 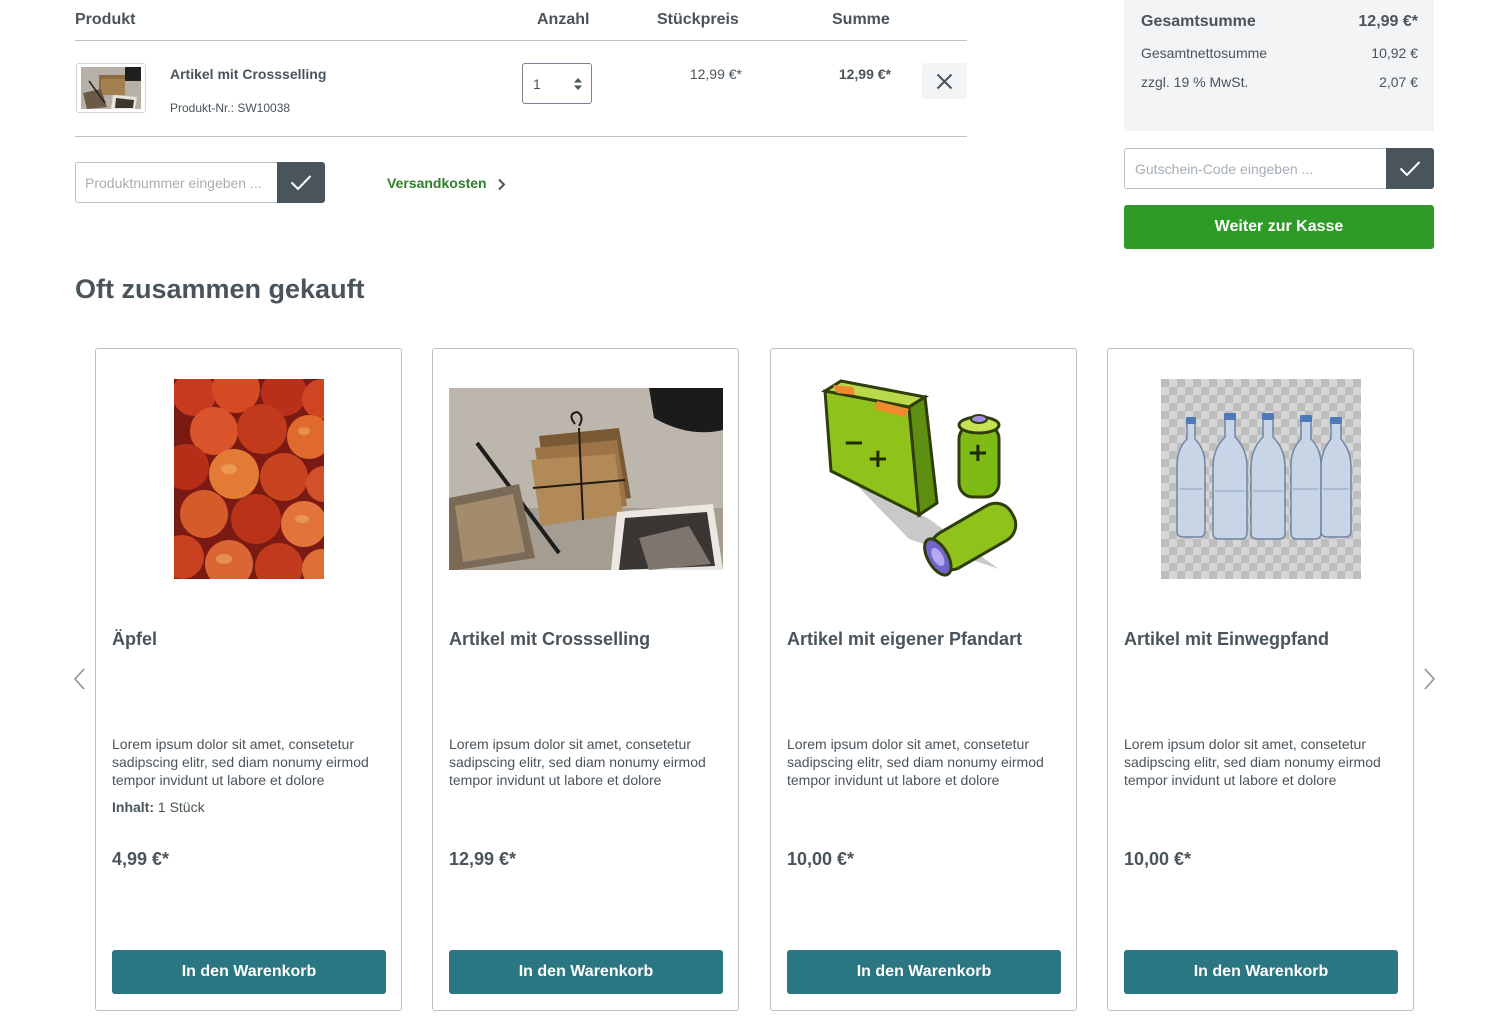 What do you see at coordinates (904, 639) in the screenshot?
I see `product-name: Artikel mit eigener Pfandart` at bounding box center [904, 639].